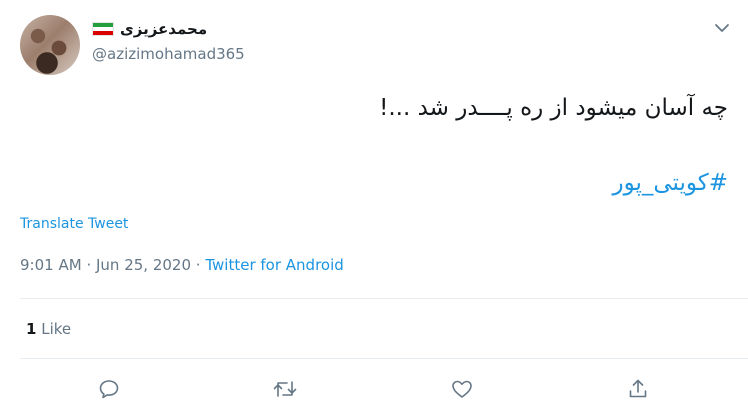 The width and height of the screenshot is (748, 420). What do you see at coordinates (374, 389) in the screenshot?
I see `tweet-actions-bar` at bounding box center [374, 389].